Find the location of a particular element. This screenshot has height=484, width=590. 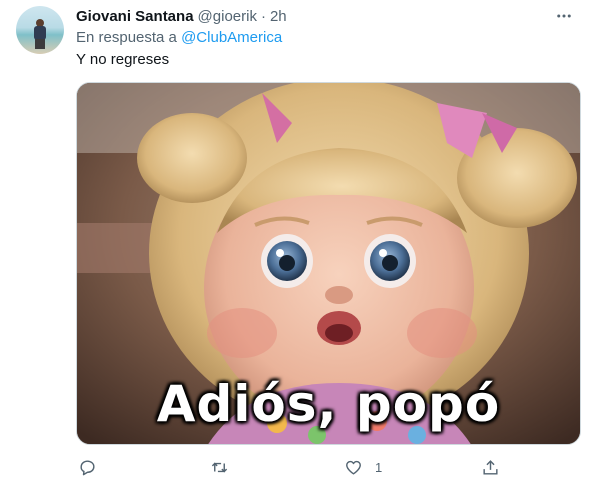

more-horizontal-icon is located at coordinates (564, 16).